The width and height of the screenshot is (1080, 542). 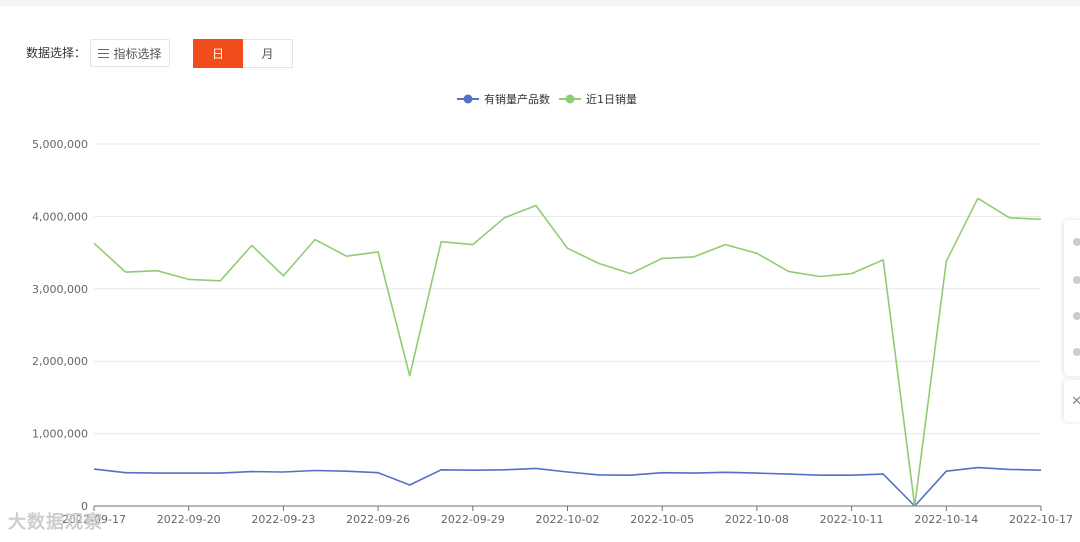 What do you see at coordinates (60, 289) in the screenshot?
I see `y-tick-label: 3,000,000` at bounding box center [60, 289].